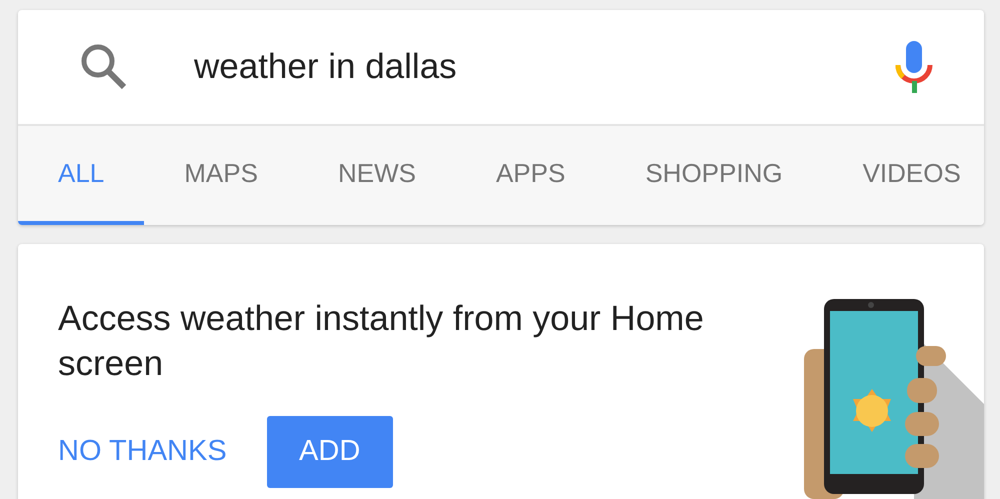  Describe the element at coordinates (714, 175) in the screenshot. I see `tab: SHOPPING` at that location.